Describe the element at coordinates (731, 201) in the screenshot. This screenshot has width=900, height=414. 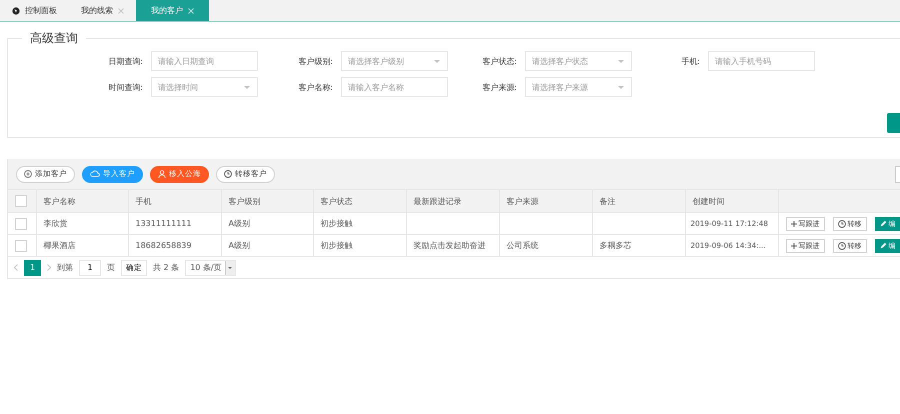
I see `column-header: 创建时间` at that location.